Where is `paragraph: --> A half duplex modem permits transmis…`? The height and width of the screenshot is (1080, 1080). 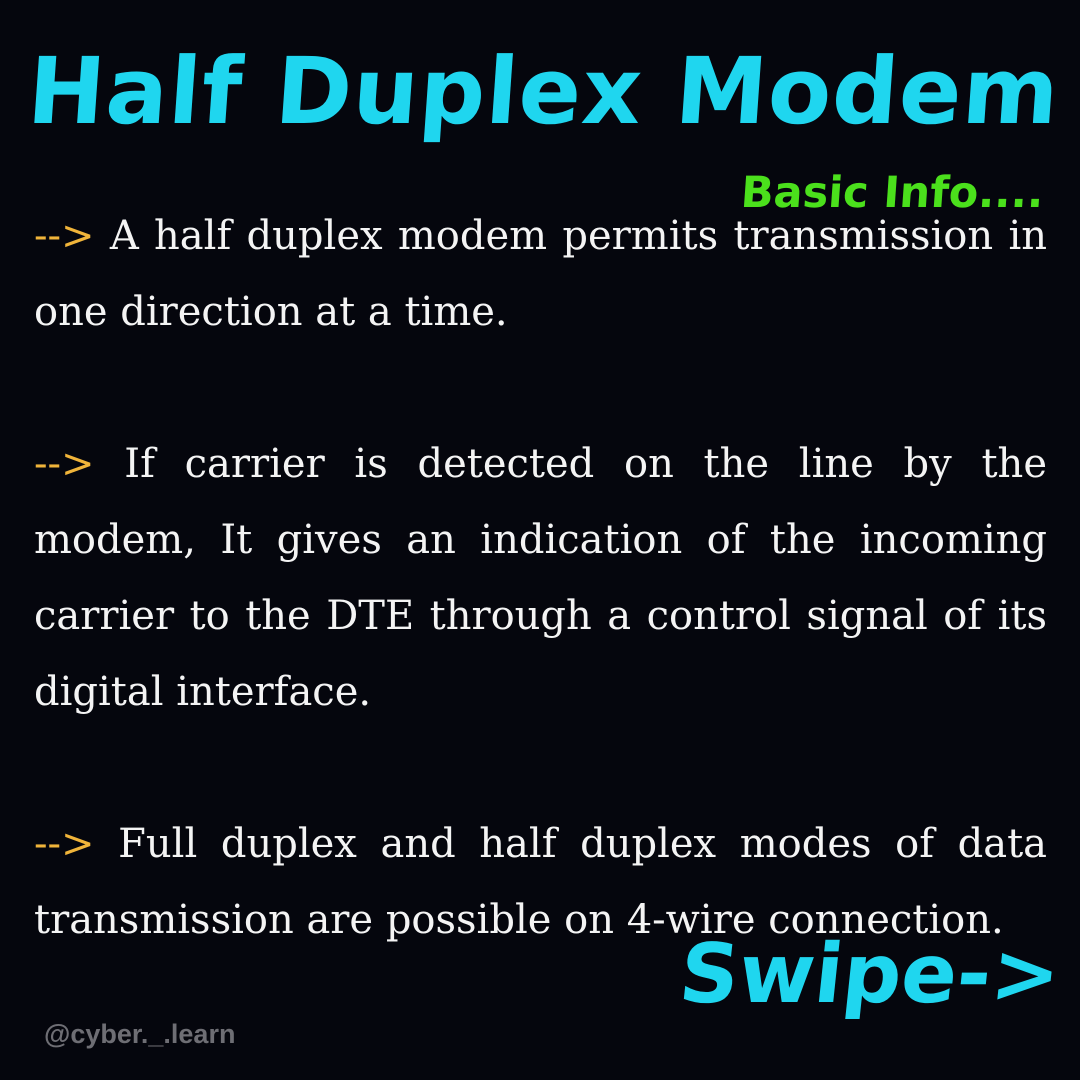
paragraph: --> A half duplex modem permits transmis… is located at coordinates (540, 274).